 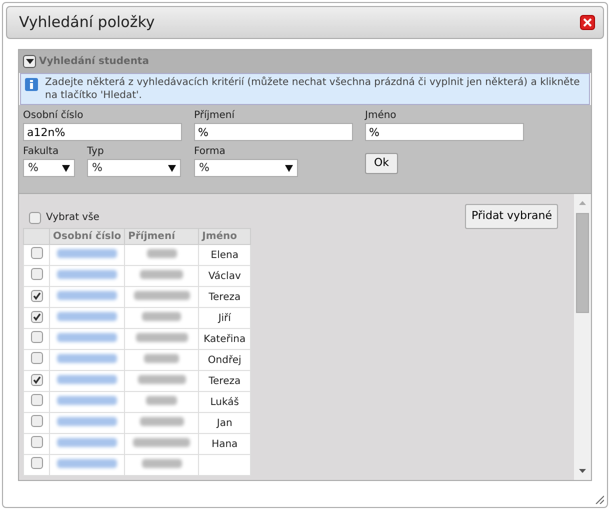 What do you see at coordinates (224, 339) in the screenshot?
I see `table-cell: Kateřina` at bounding box center [224, 339].